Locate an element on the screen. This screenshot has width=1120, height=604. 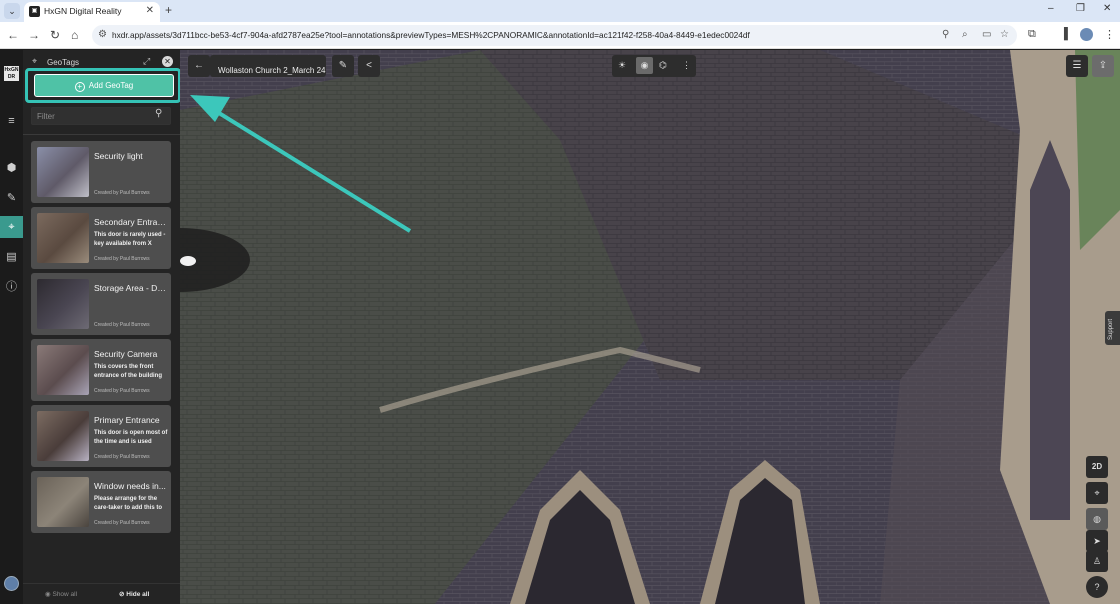
settings-sliders-icon: ☰ is located at coordinates (1077, 66).